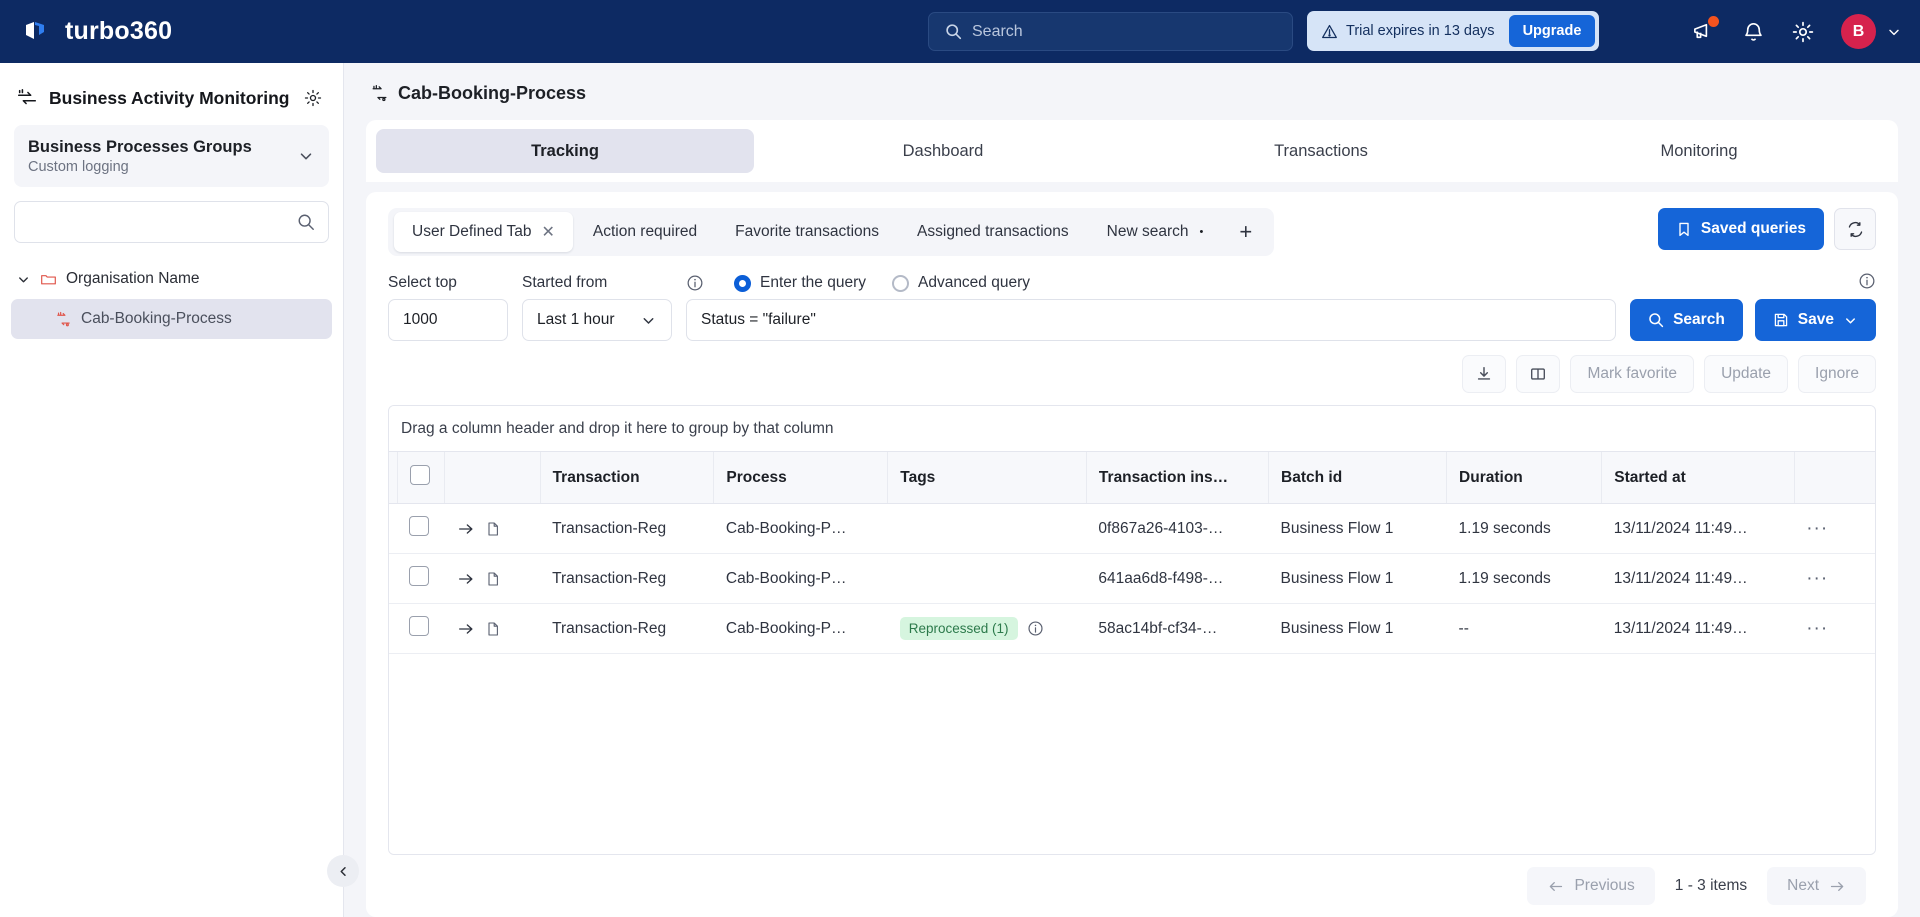 The width and height of the screenshot is (1920, 917). Describe the element at coordinates (171, 319) in the screenshot. I see `sidebar-item-cab-booking-process: Cab-Booking-Process` at that location.